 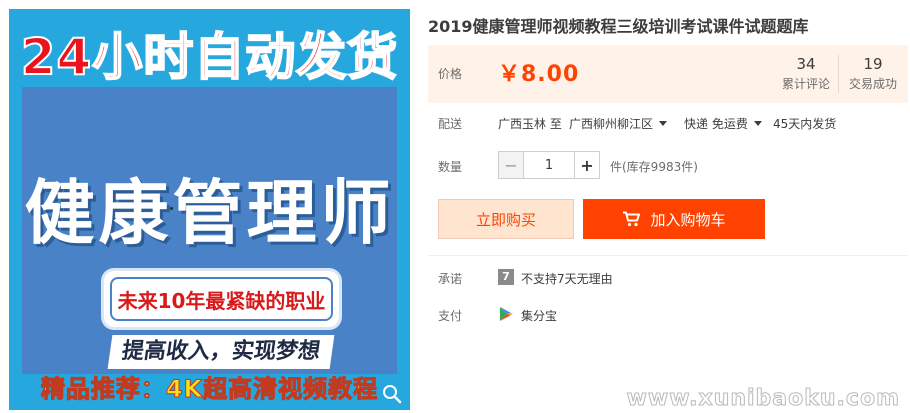 I want to click on shipping-destination-select: 广西柳州柳江区, so click(x=618, y=123).